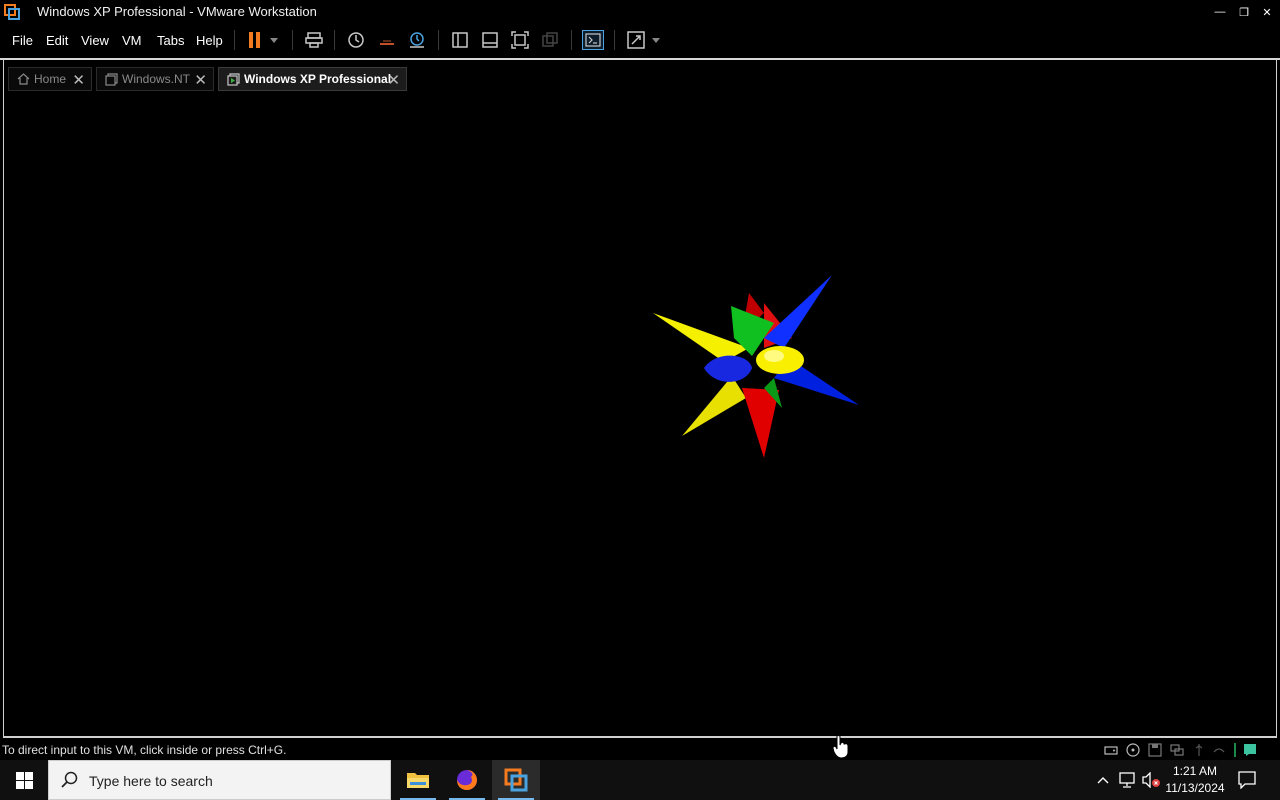  Describe the element at coordinates (1155, 750) in the screenshot. I see `floppy-icon` at that location.